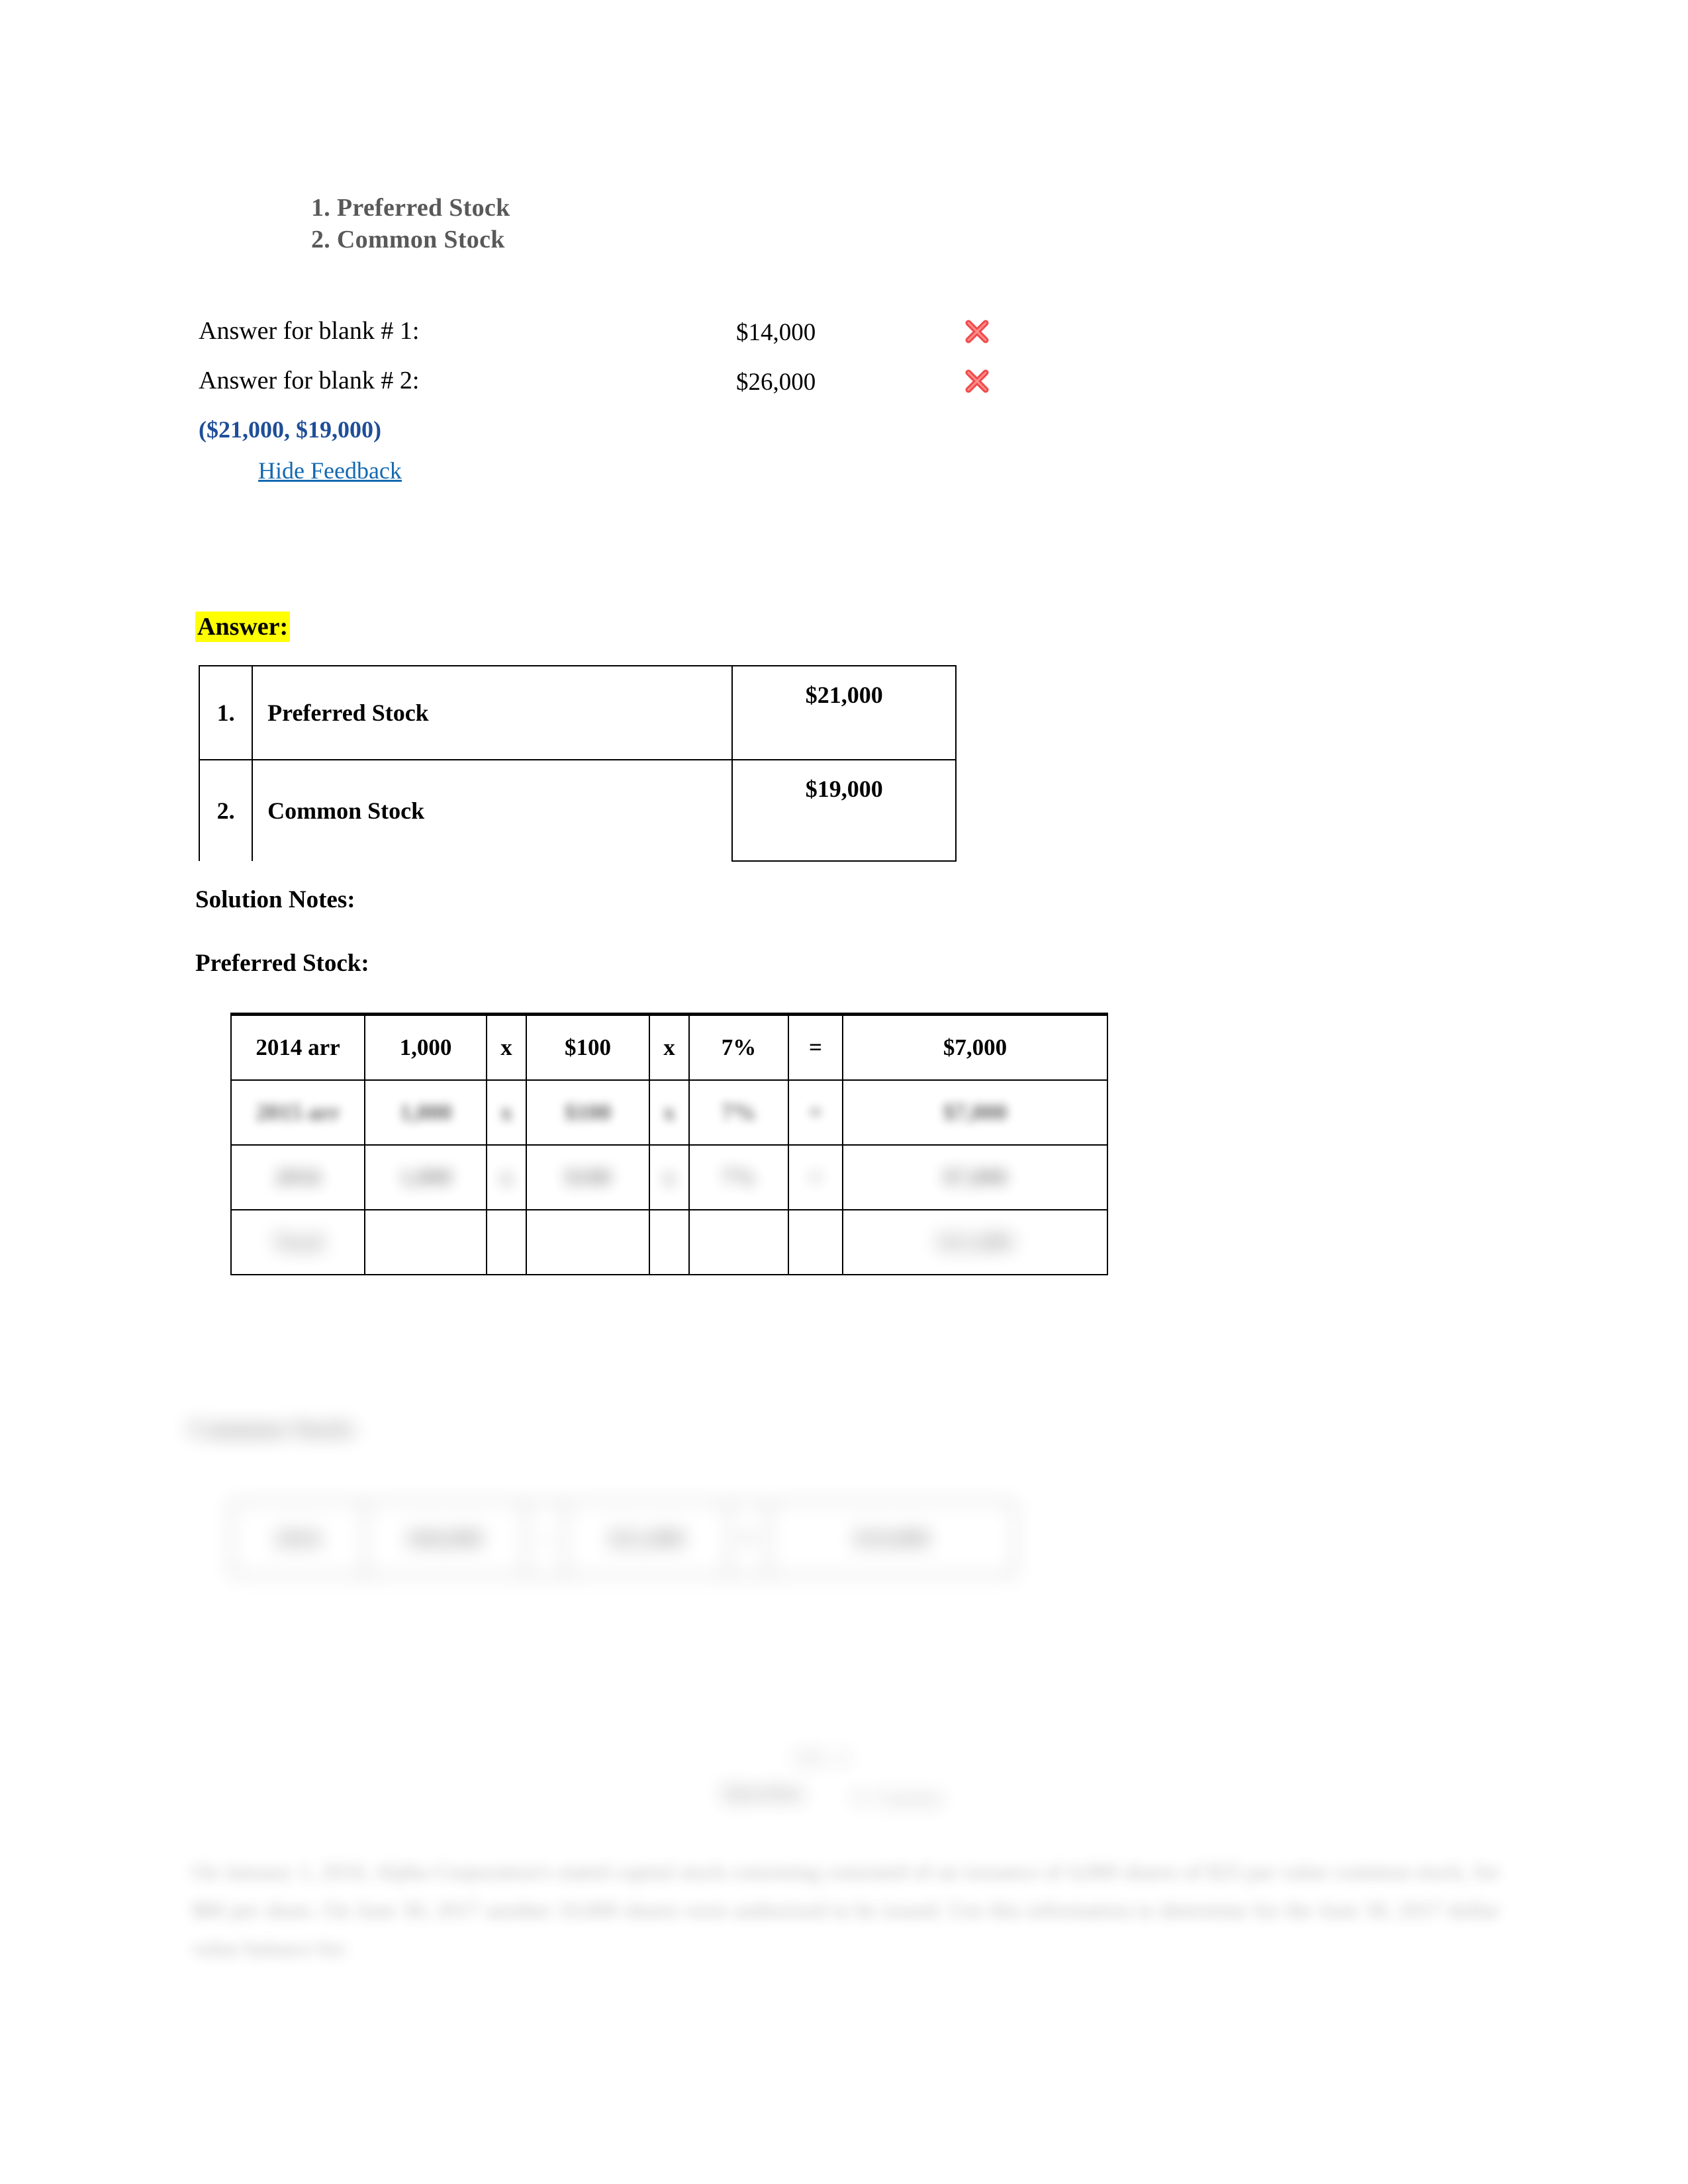 The width and height of the screenshot is (1688, 2184). I want to click on calc-par-value, so click(588, 1242).